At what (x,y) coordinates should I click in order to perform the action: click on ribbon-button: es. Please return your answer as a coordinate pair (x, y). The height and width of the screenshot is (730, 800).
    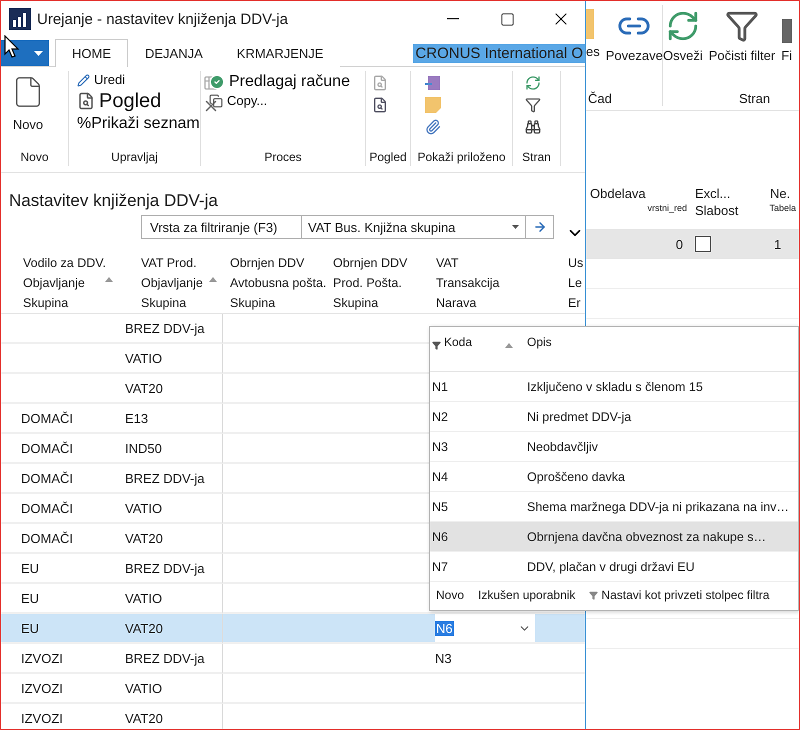
    Looking at the image, I should click on (593, 32).